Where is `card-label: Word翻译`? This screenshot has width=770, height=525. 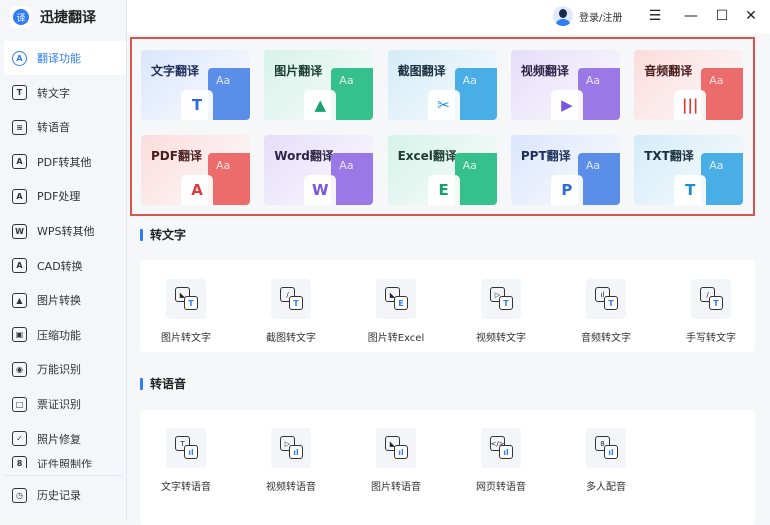
card-label: Word翻译 is located at coordinates (304, 156).